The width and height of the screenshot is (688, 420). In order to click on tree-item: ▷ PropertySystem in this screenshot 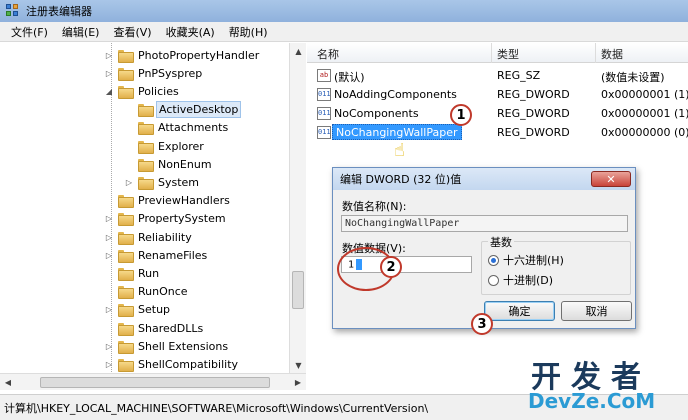, I will do `click(166, 219)`.